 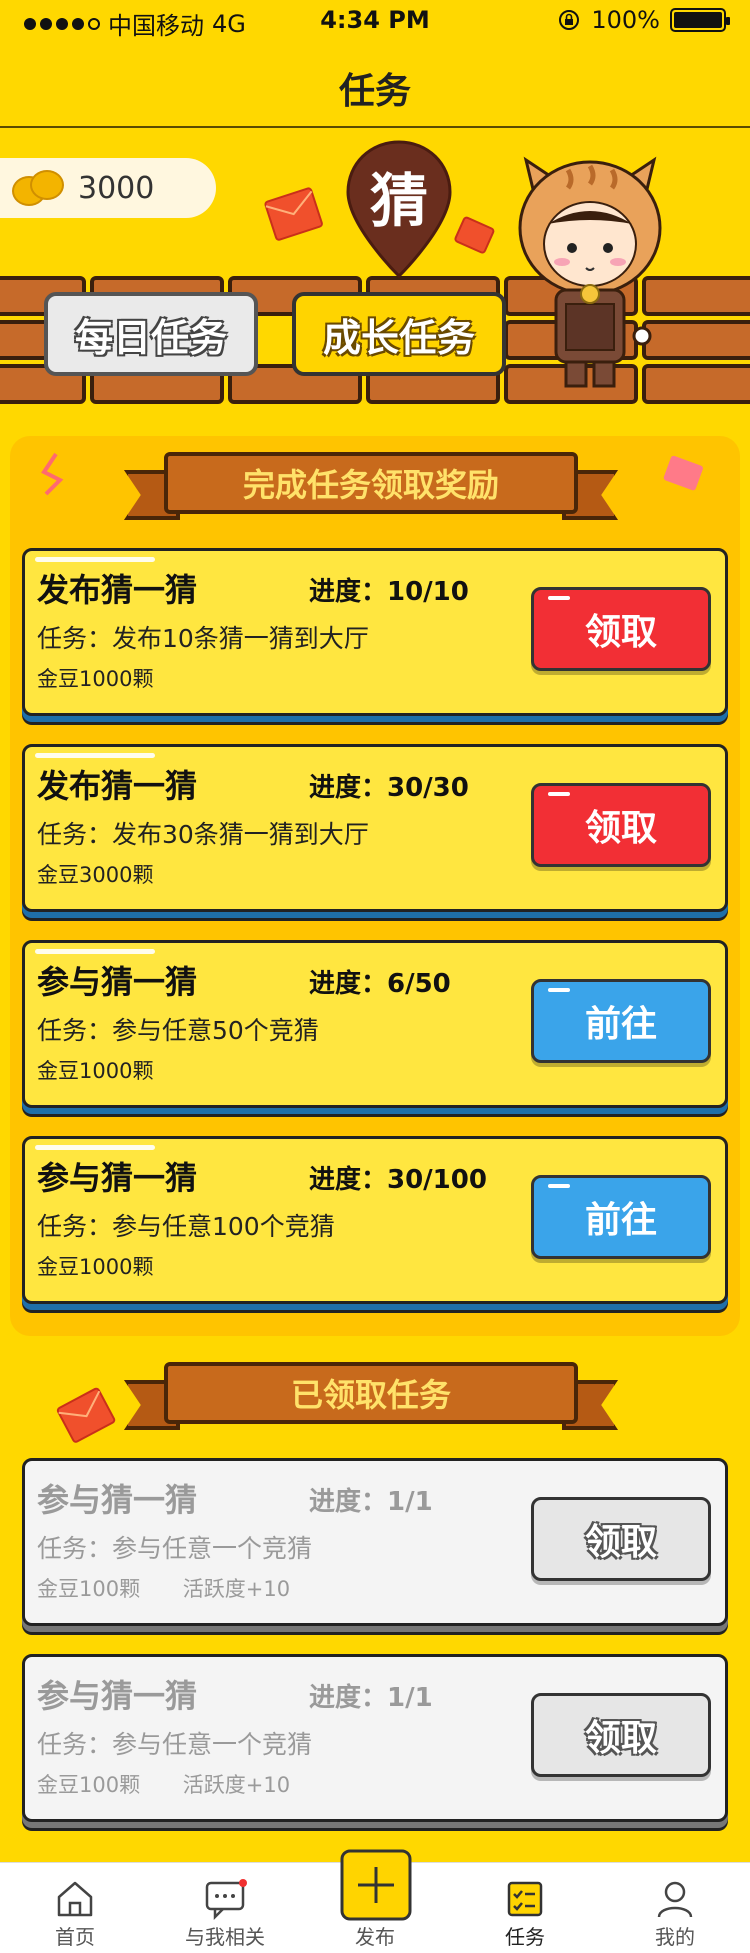 I want to click on plus-icon, so click(x=376, y=1885).